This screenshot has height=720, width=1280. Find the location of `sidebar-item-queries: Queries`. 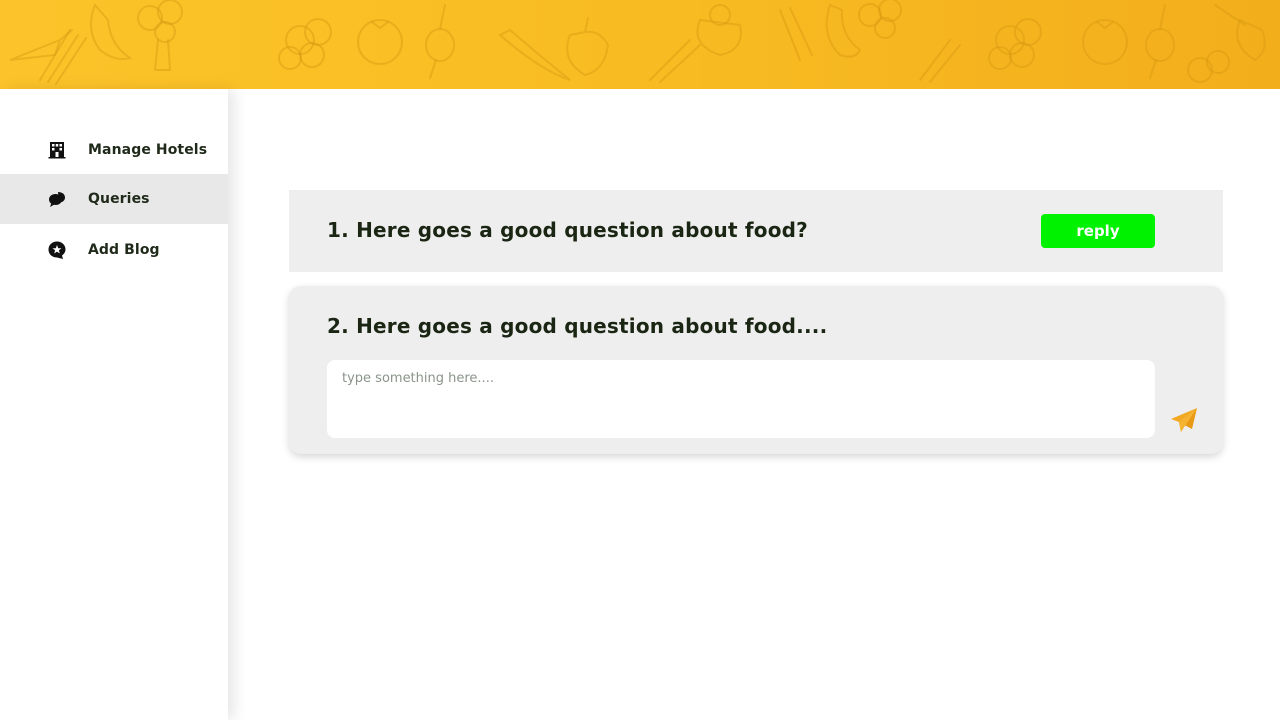

sidebar-item-queries: Queries is located at coordinates (114, 199).